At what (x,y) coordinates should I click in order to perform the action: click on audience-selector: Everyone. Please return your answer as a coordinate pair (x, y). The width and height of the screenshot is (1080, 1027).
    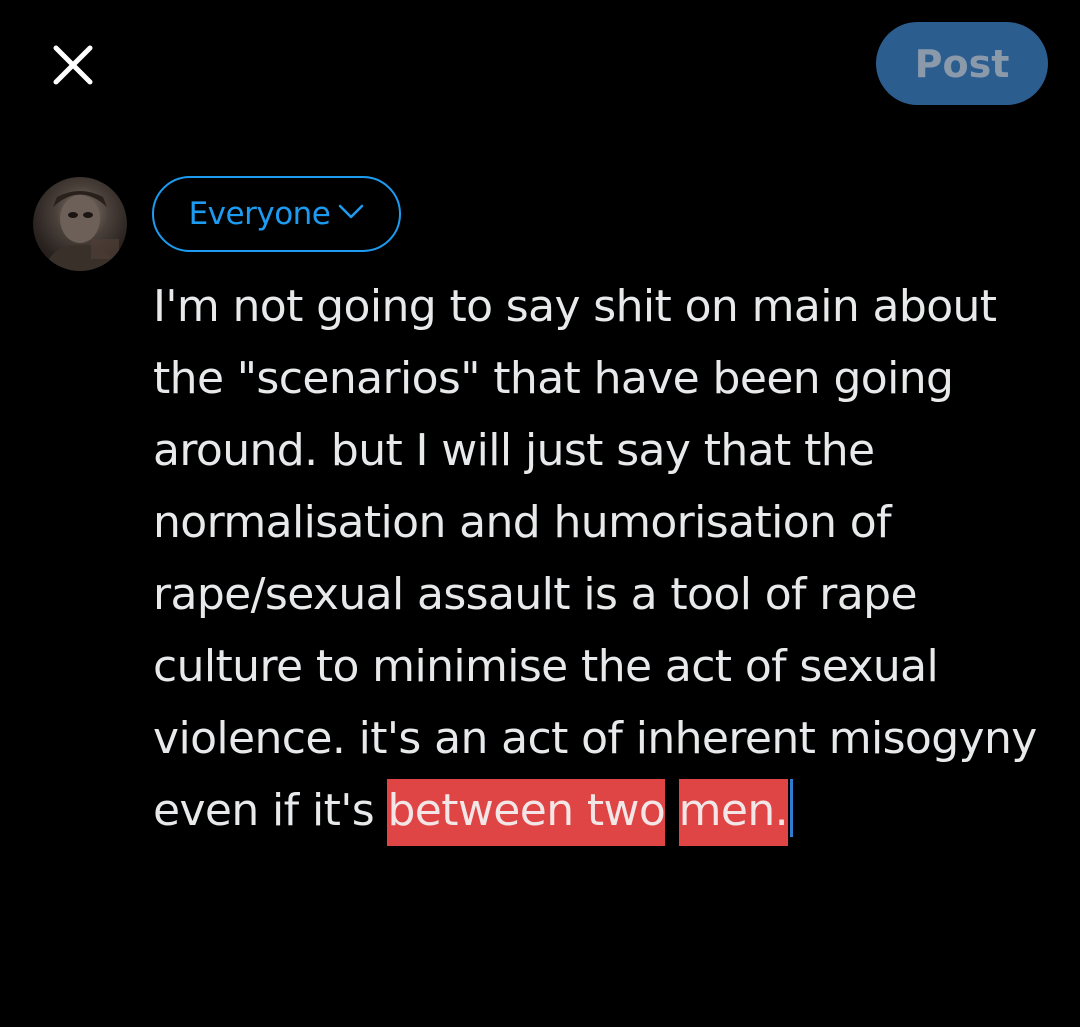
    Looking at the image, I should click on (276, 214).